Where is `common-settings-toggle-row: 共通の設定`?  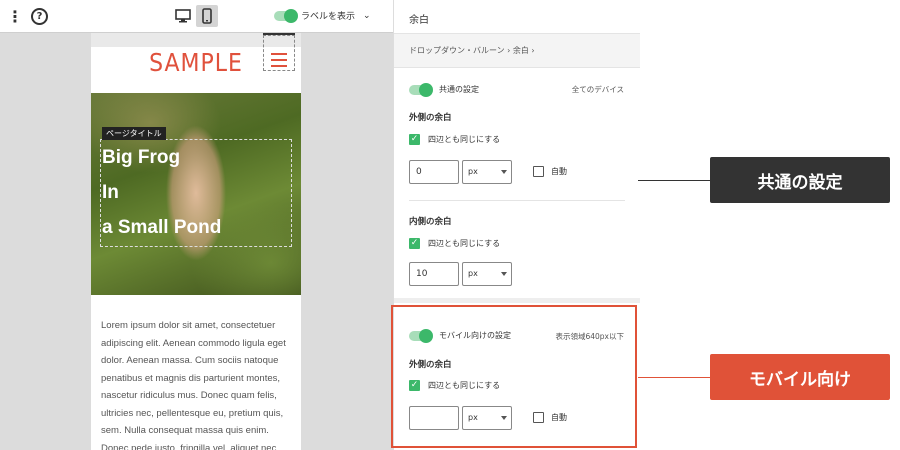
common-settings-toggle-row: 共通の設定 is located at coordinates (444, 89).